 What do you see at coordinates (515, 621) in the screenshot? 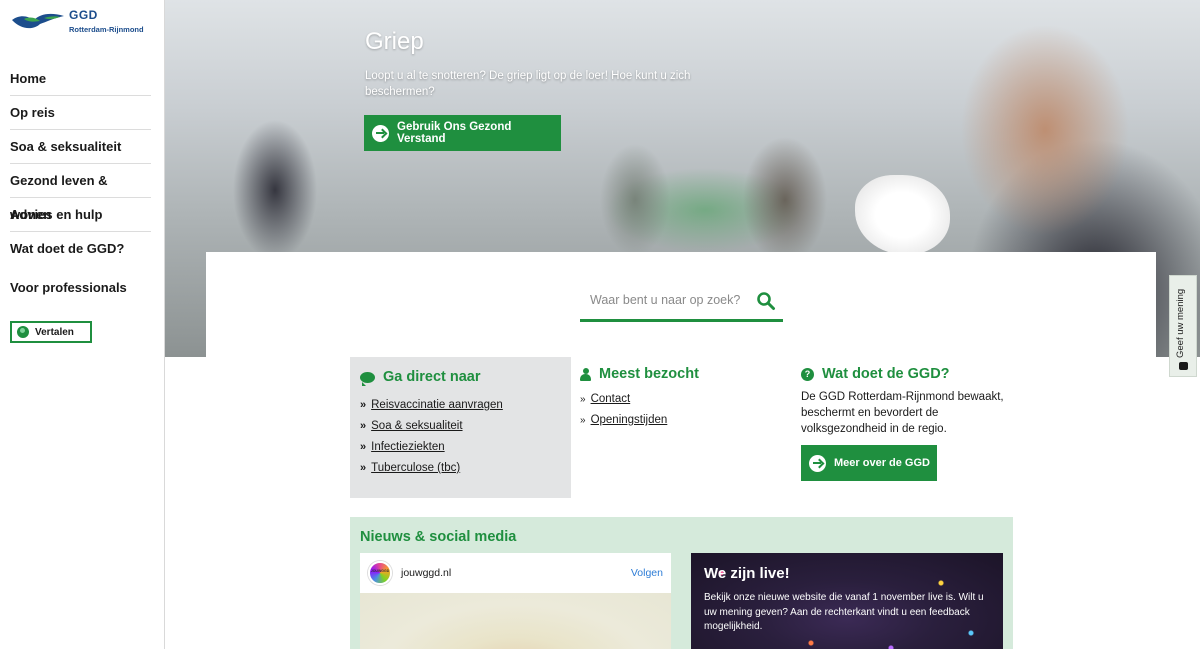
I see `instagram-post-image` at bounding box center [515, 621].